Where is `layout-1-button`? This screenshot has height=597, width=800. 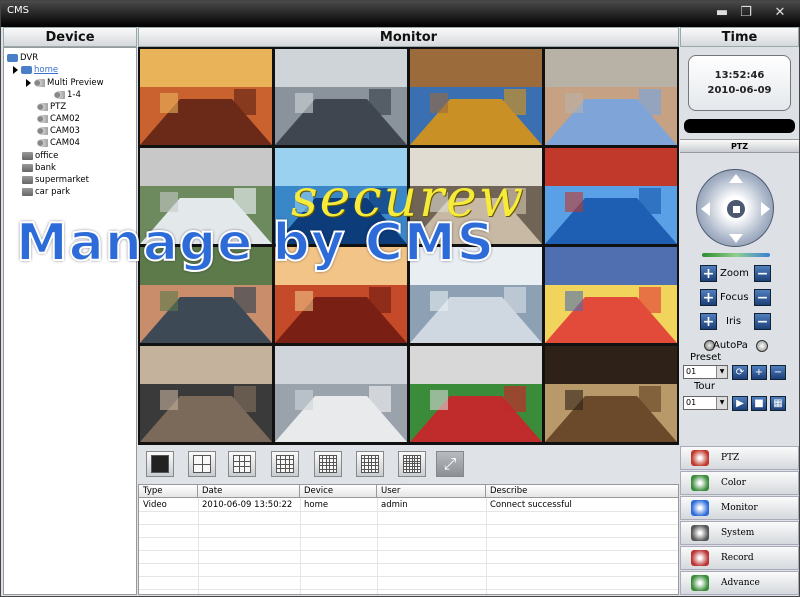
layout-1-button is located at coordinates (160, 464).